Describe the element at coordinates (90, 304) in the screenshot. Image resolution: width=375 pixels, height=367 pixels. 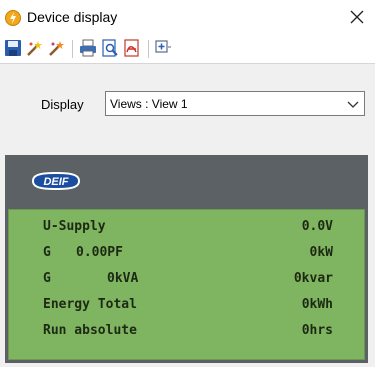
I see `lcd-row-label: Energy Total` at that location.